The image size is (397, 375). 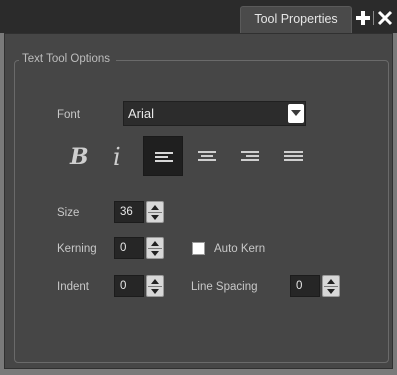 I want to click on italic-icon: i, so click(x=117, y=157).